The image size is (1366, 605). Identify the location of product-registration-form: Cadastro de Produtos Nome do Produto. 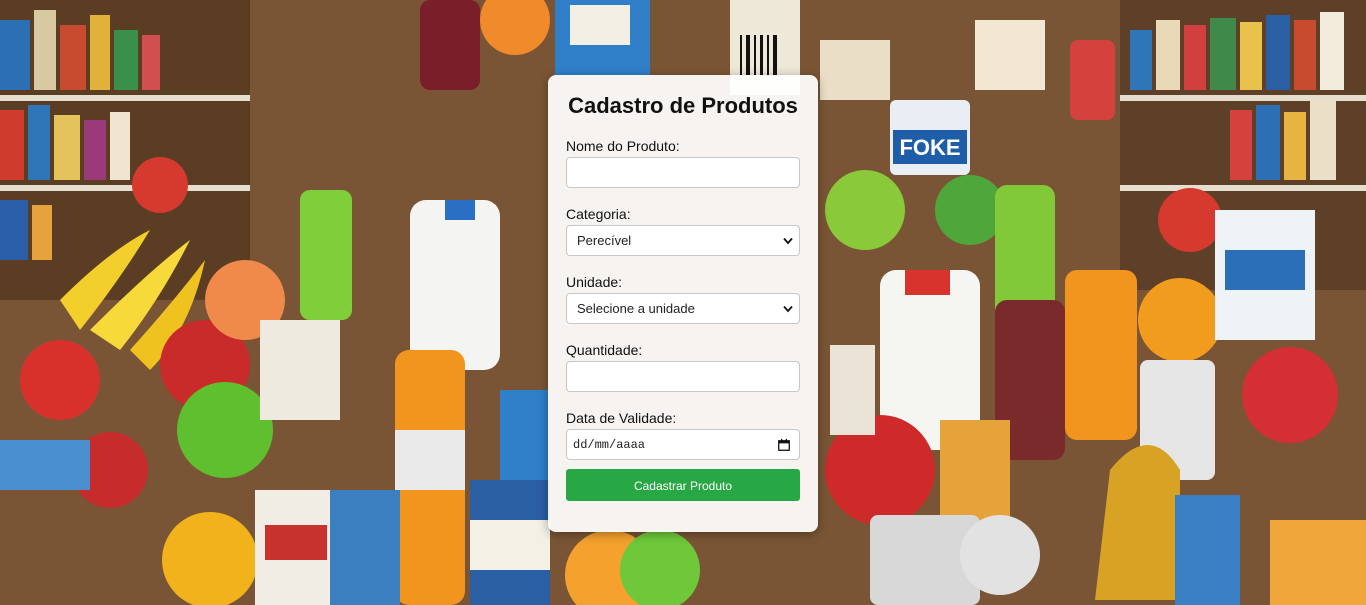
(683, 303).